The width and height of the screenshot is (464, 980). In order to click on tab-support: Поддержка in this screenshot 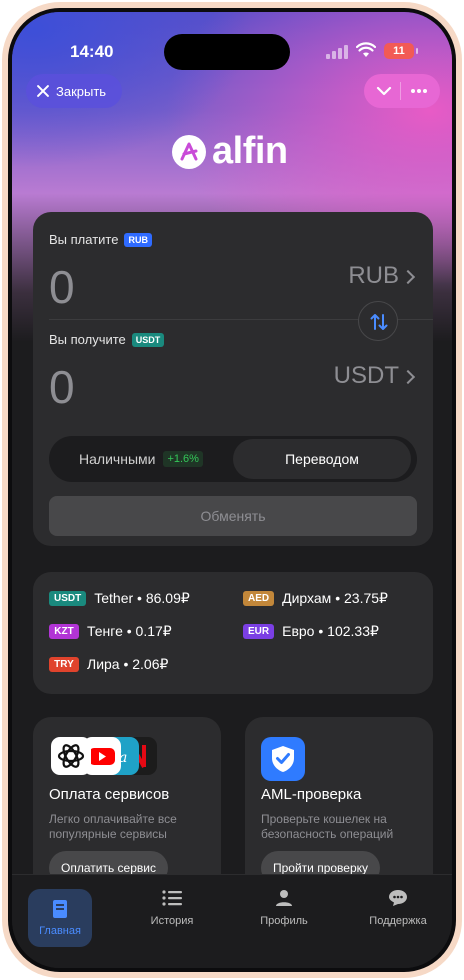, I will do `click(398, 908)`.